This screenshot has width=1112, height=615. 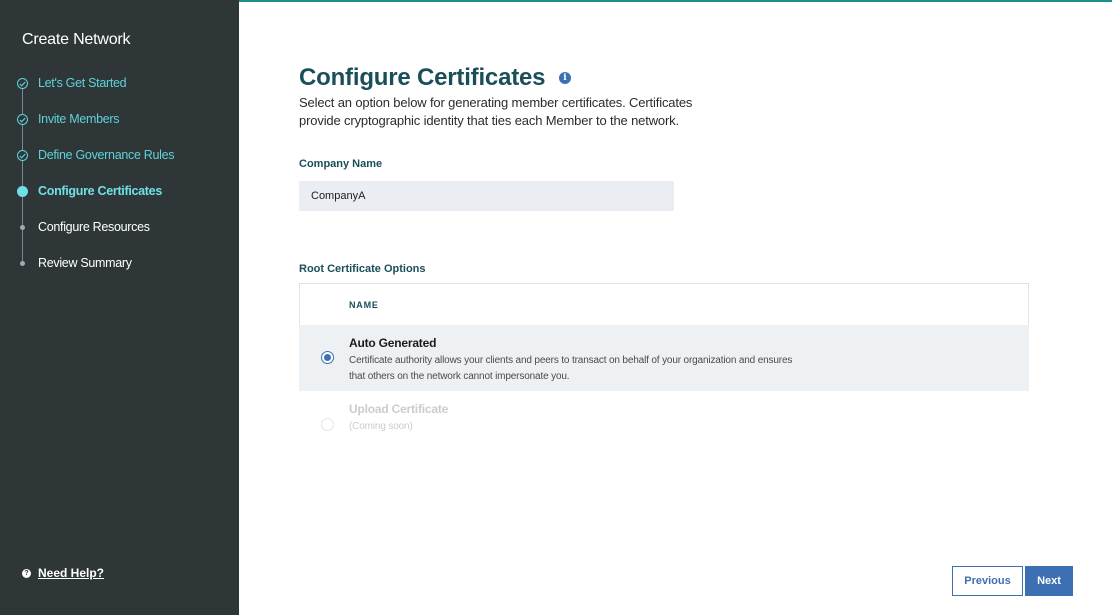 I want to click on step-label: Review Summary, so click(x=85, y=263).